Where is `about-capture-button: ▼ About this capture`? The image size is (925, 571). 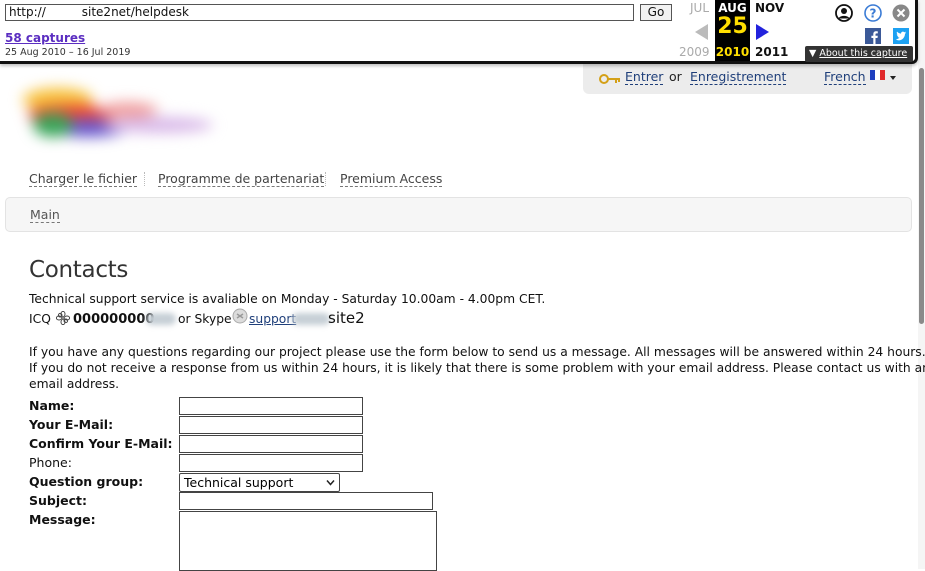
about-capture-button: ▼ About this capture is located at coordinates (859, 54).